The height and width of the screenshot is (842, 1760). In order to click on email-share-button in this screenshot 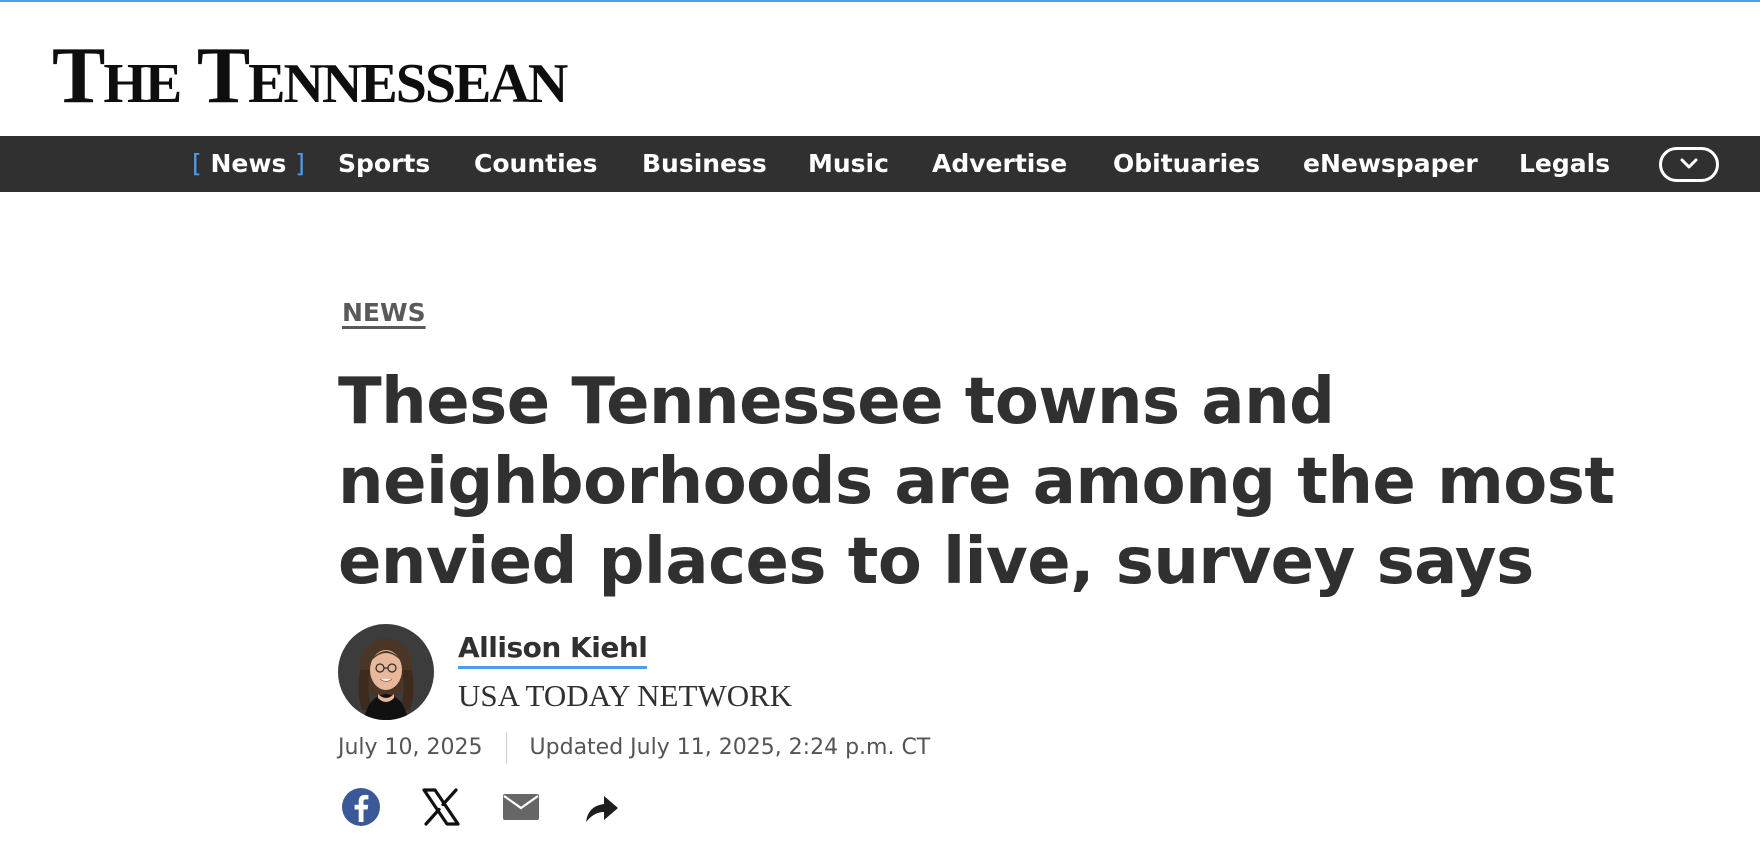, I will do `click(521, 807)`.